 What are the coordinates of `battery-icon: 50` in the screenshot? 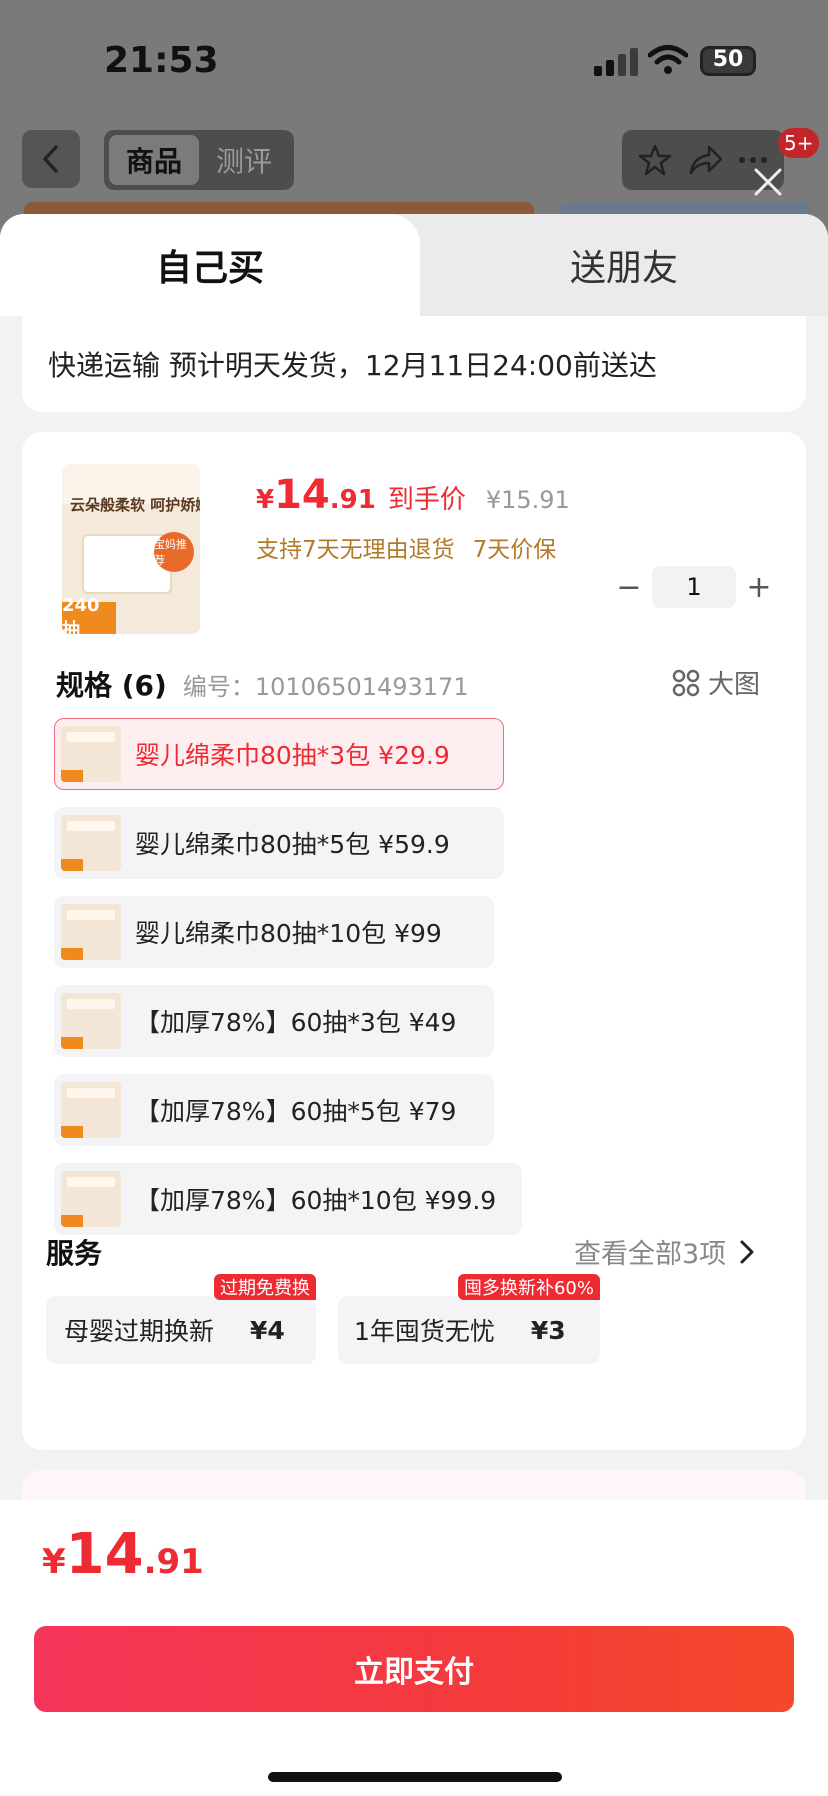 It's located at (728, 61).